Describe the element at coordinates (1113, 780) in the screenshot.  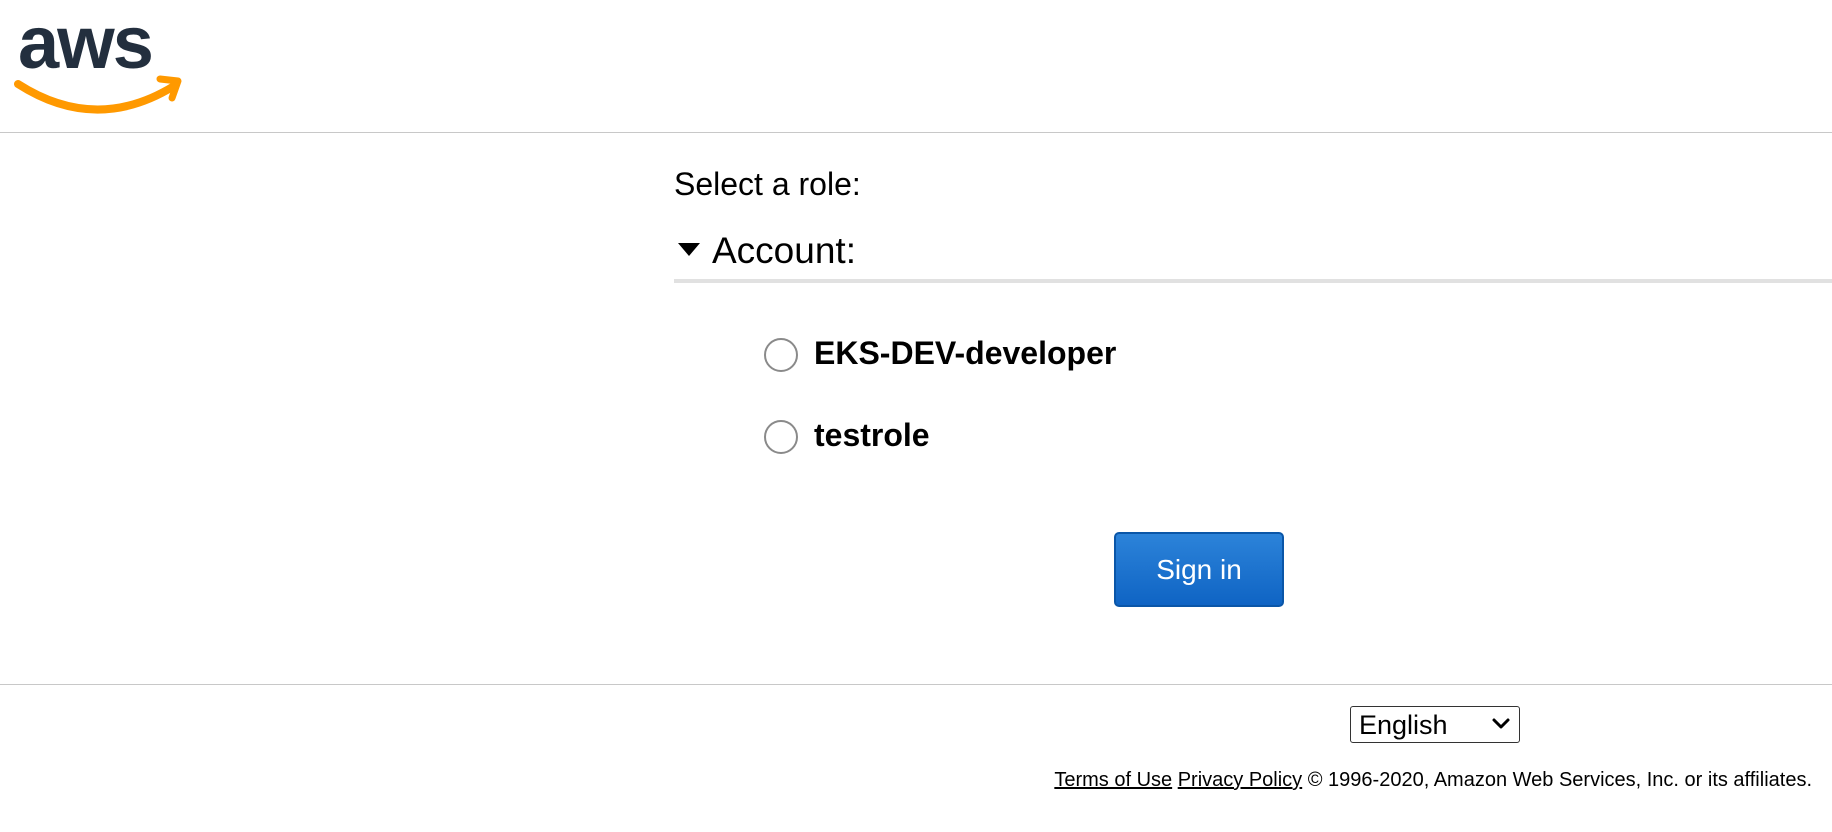
I see `terms-of-use-link: Terms of Use` at that location.